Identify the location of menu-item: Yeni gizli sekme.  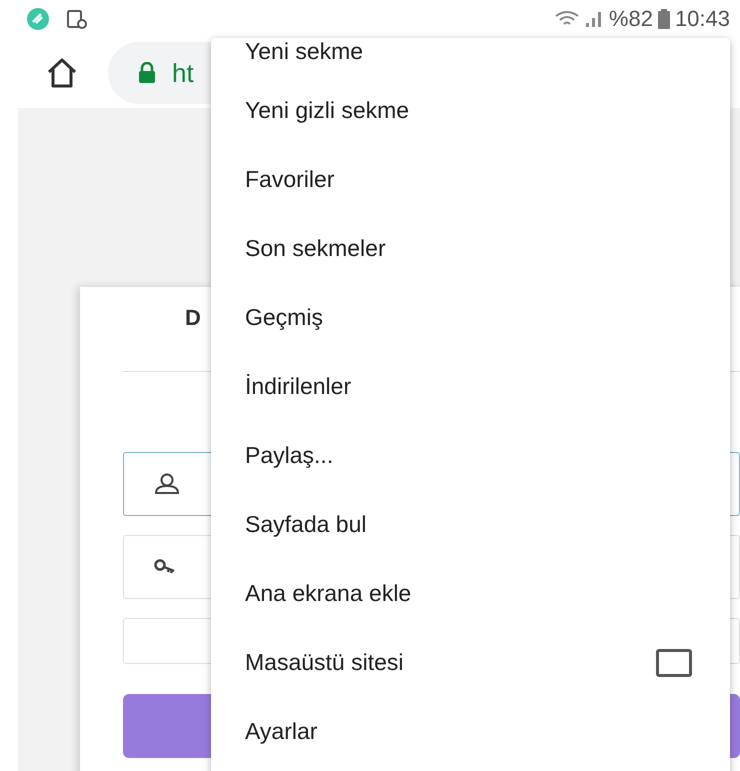
(470, 110).